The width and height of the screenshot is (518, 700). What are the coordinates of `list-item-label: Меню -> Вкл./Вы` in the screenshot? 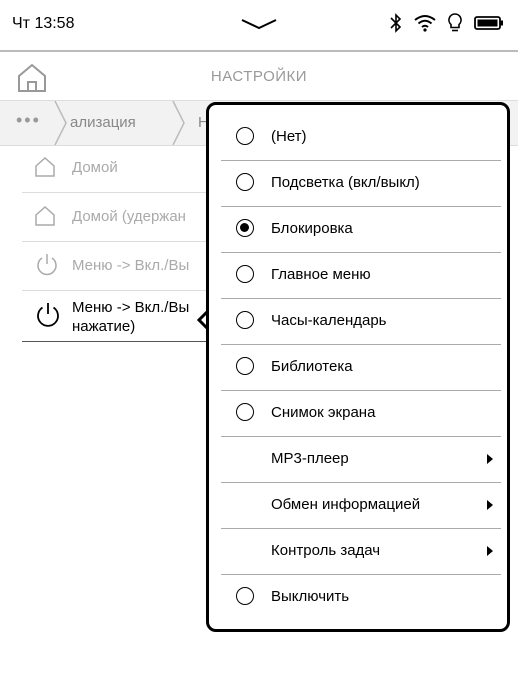 It's located at (131, 265).